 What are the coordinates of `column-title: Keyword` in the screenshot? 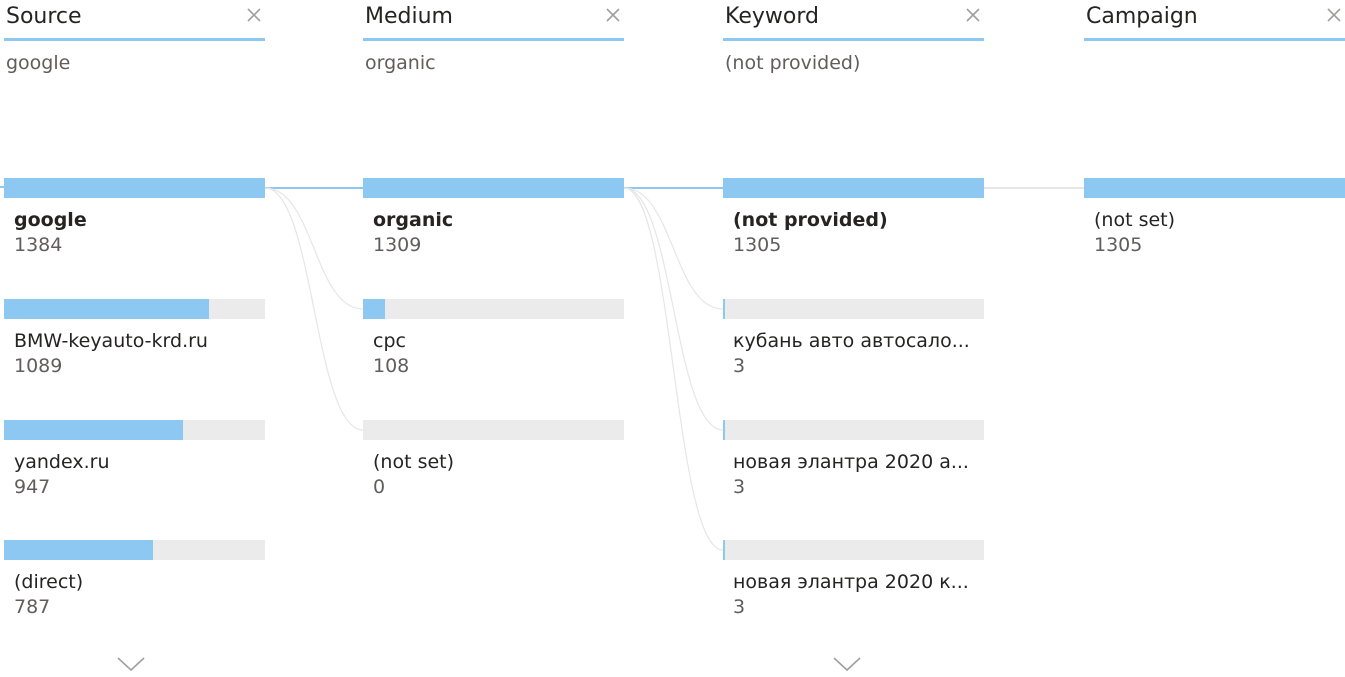 It's located at (772, 16).